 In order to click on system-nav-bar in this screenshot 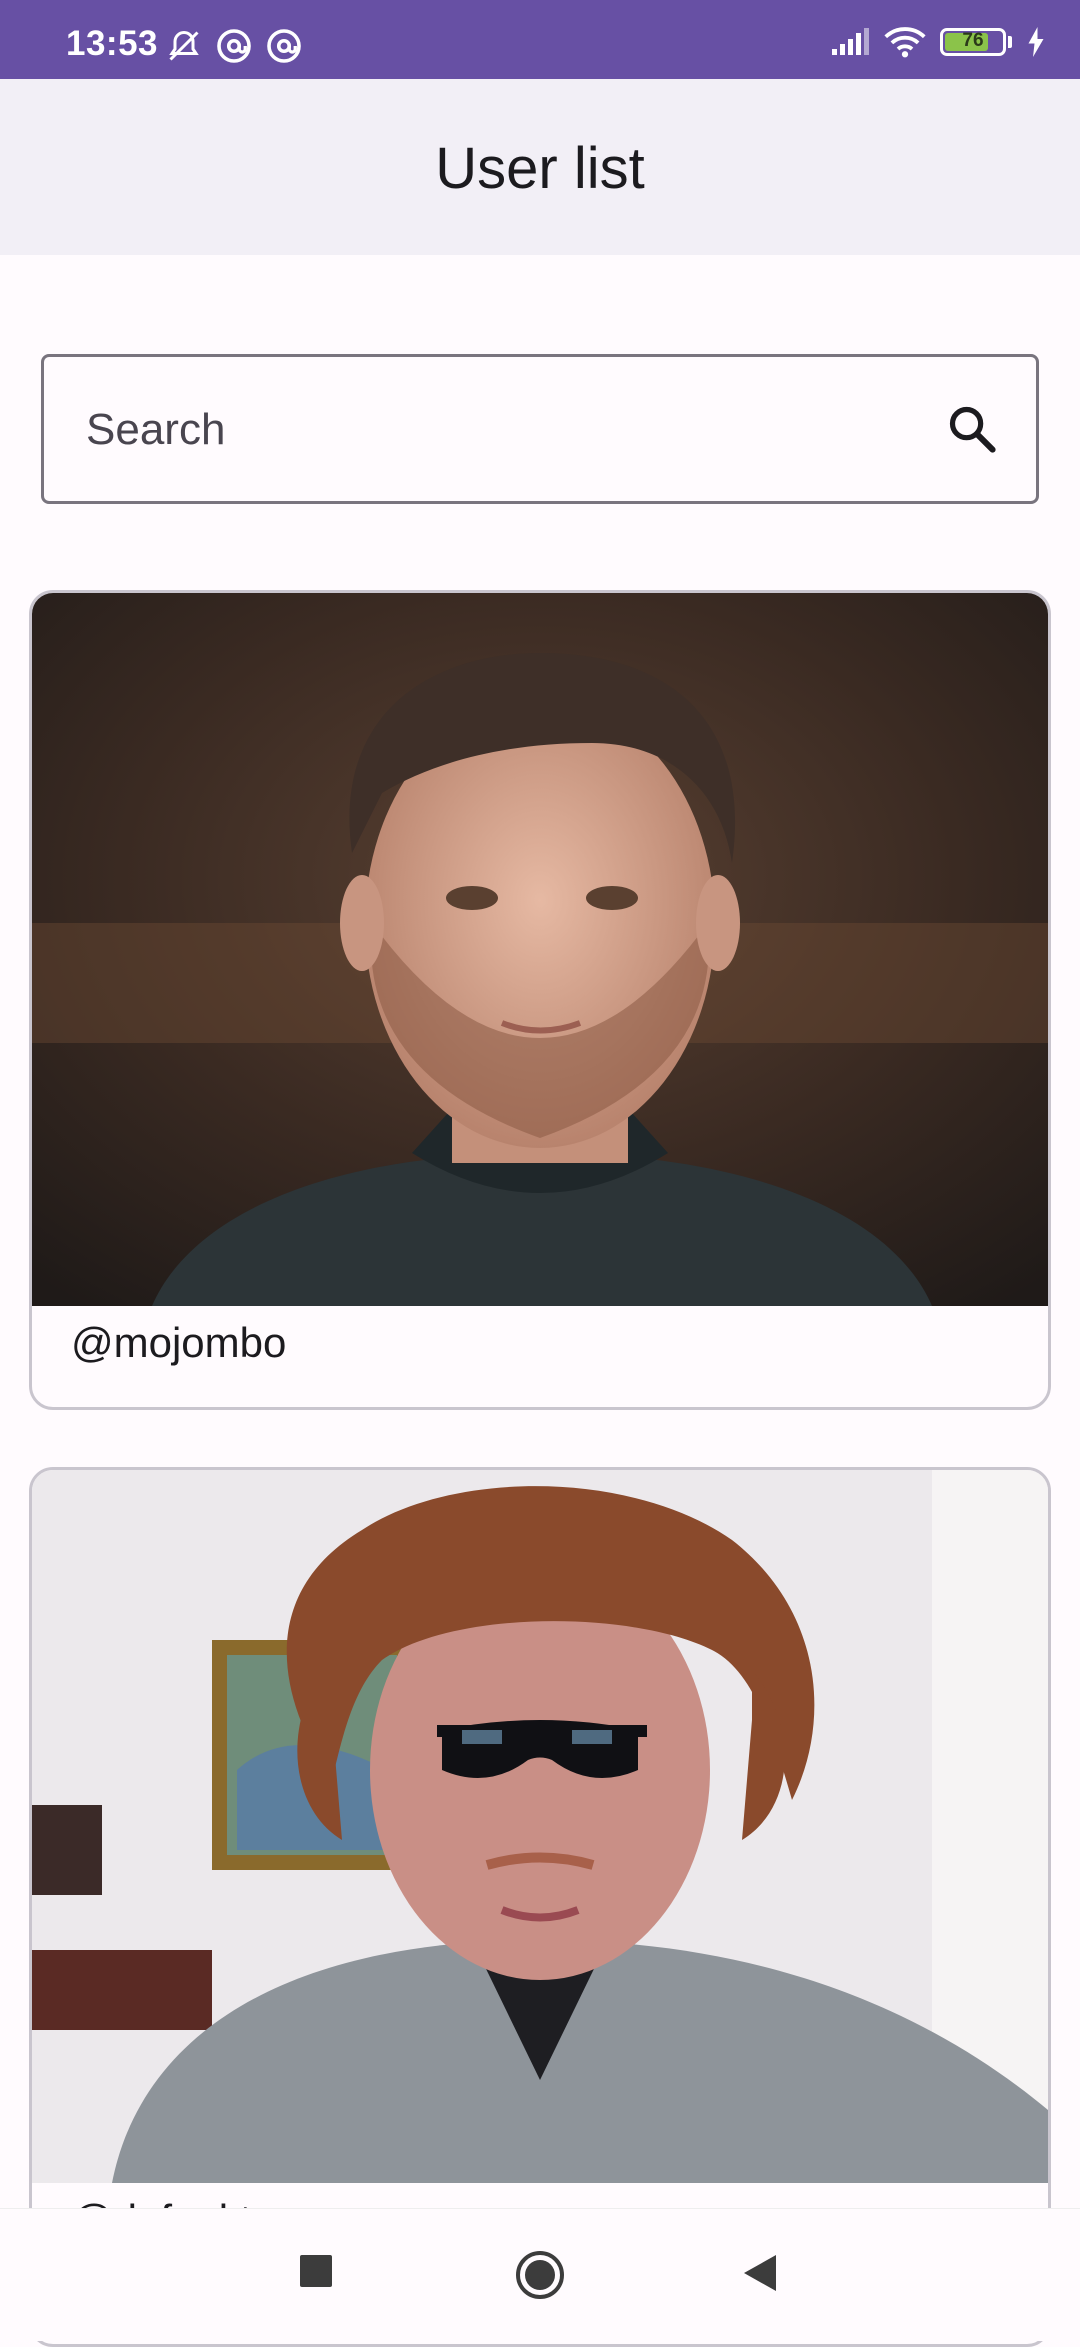, I will do `click(540, 2274)`.